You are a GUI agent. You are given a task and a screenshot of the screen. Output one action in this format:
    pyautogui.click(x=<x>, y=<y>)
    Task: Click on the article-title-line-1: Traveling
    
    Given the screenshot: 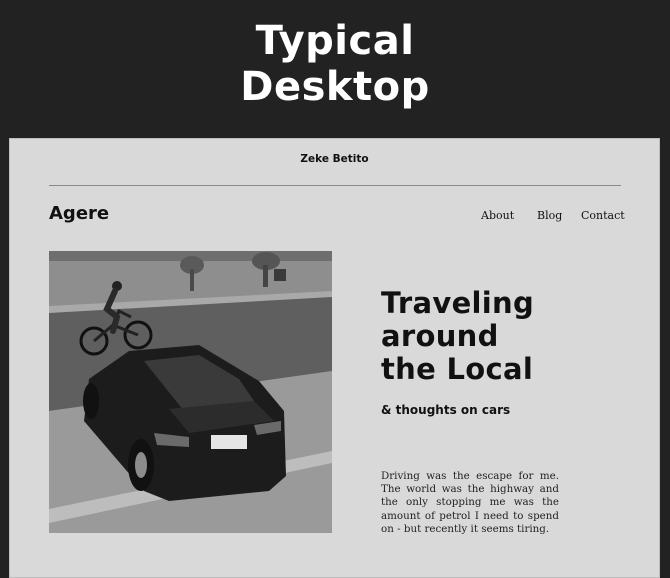 What is the action you would take?
    pyautogui.click(x=458, y=303)
    